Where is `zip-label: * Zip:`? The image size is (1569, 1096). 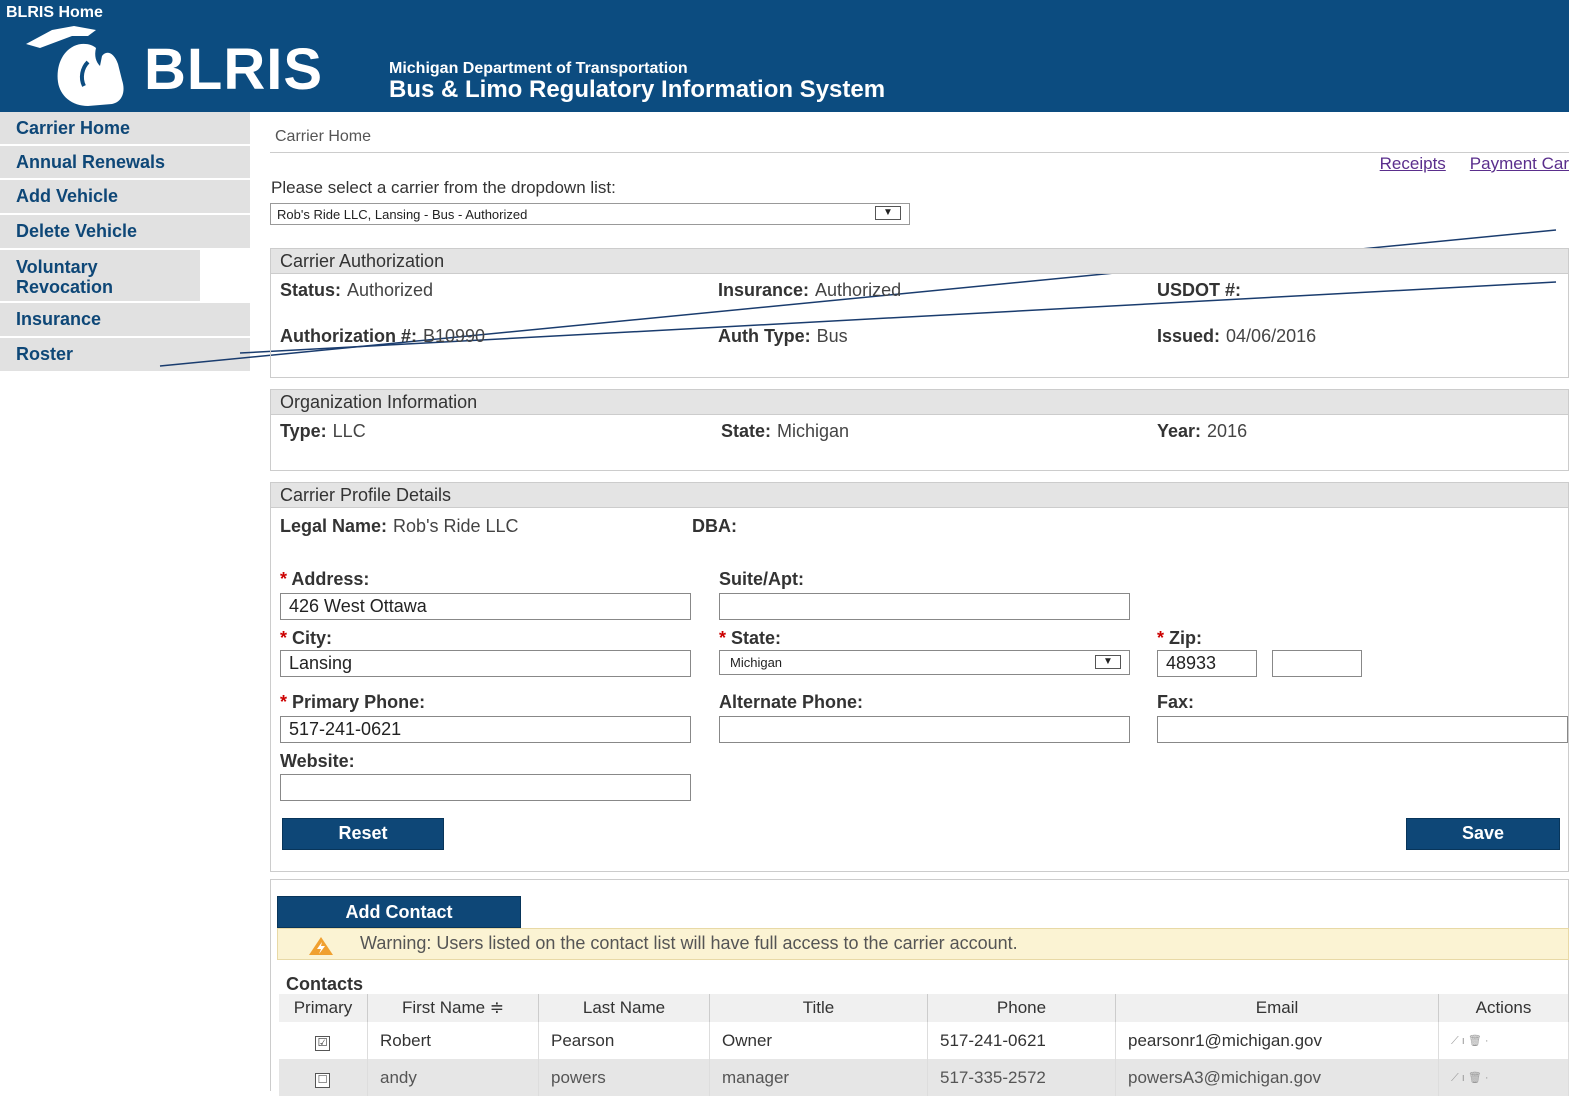
zip-label: * Zip: is located at coordinates (1180, 638).